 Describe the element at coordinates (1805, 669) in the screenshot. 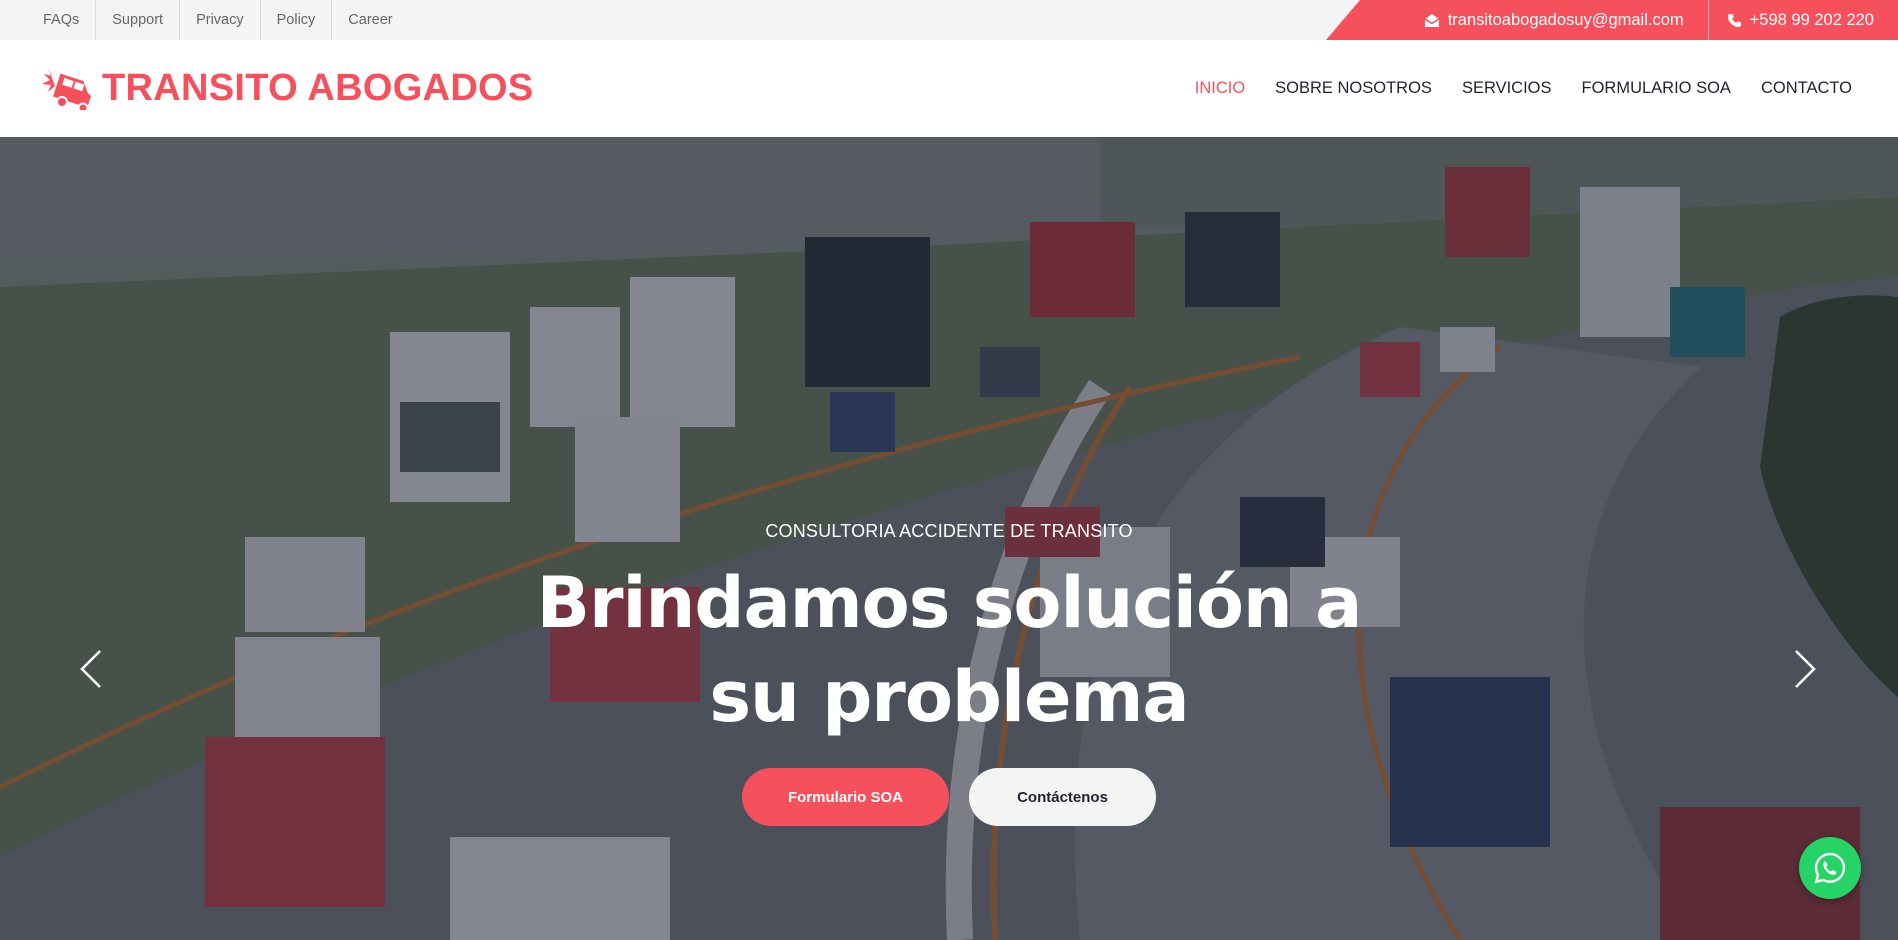

I see `chevron-right-icon` at that location.